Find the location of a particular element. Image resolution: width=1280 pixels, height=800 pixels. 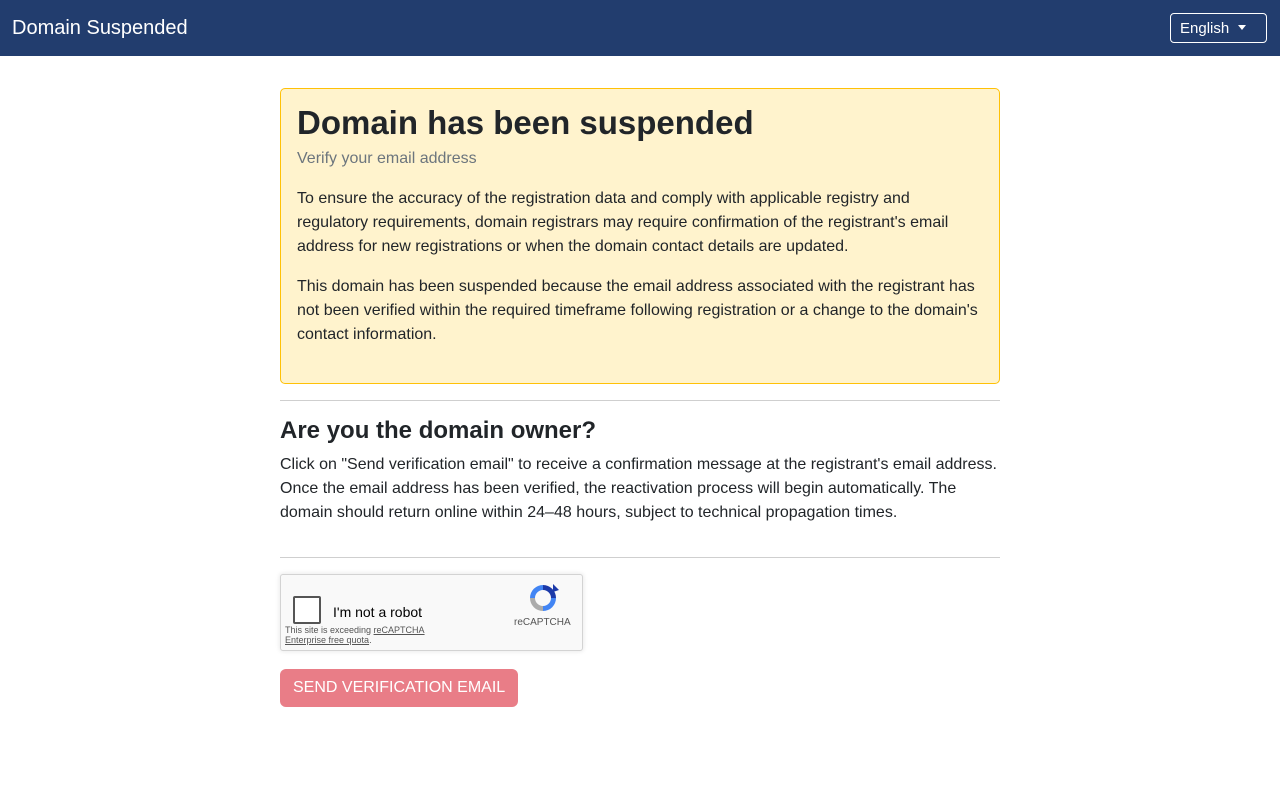

owner-heading: Are you the domain owner? is located at coordinates (438, 430).